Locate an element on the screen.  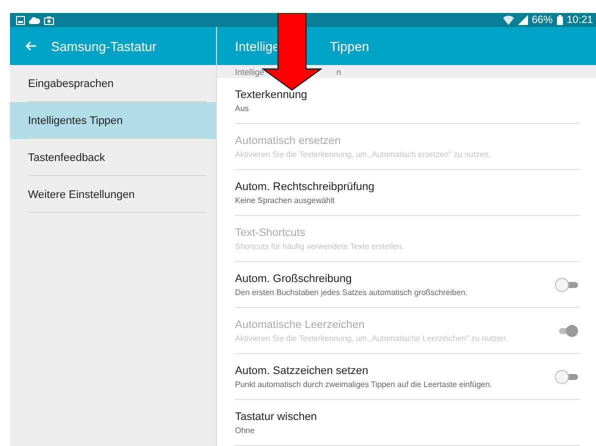
signal-icon is located at coordinates (523, 20).